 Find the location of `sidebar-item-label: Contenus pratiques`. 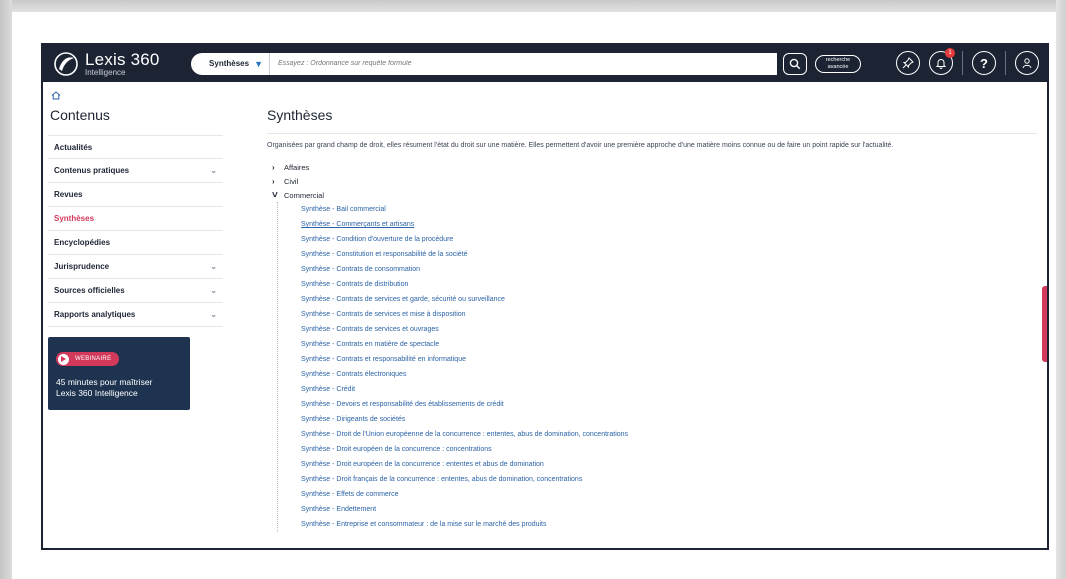

sidebar-item-label: Contenus pratiques is located at coordinates (92, 170).